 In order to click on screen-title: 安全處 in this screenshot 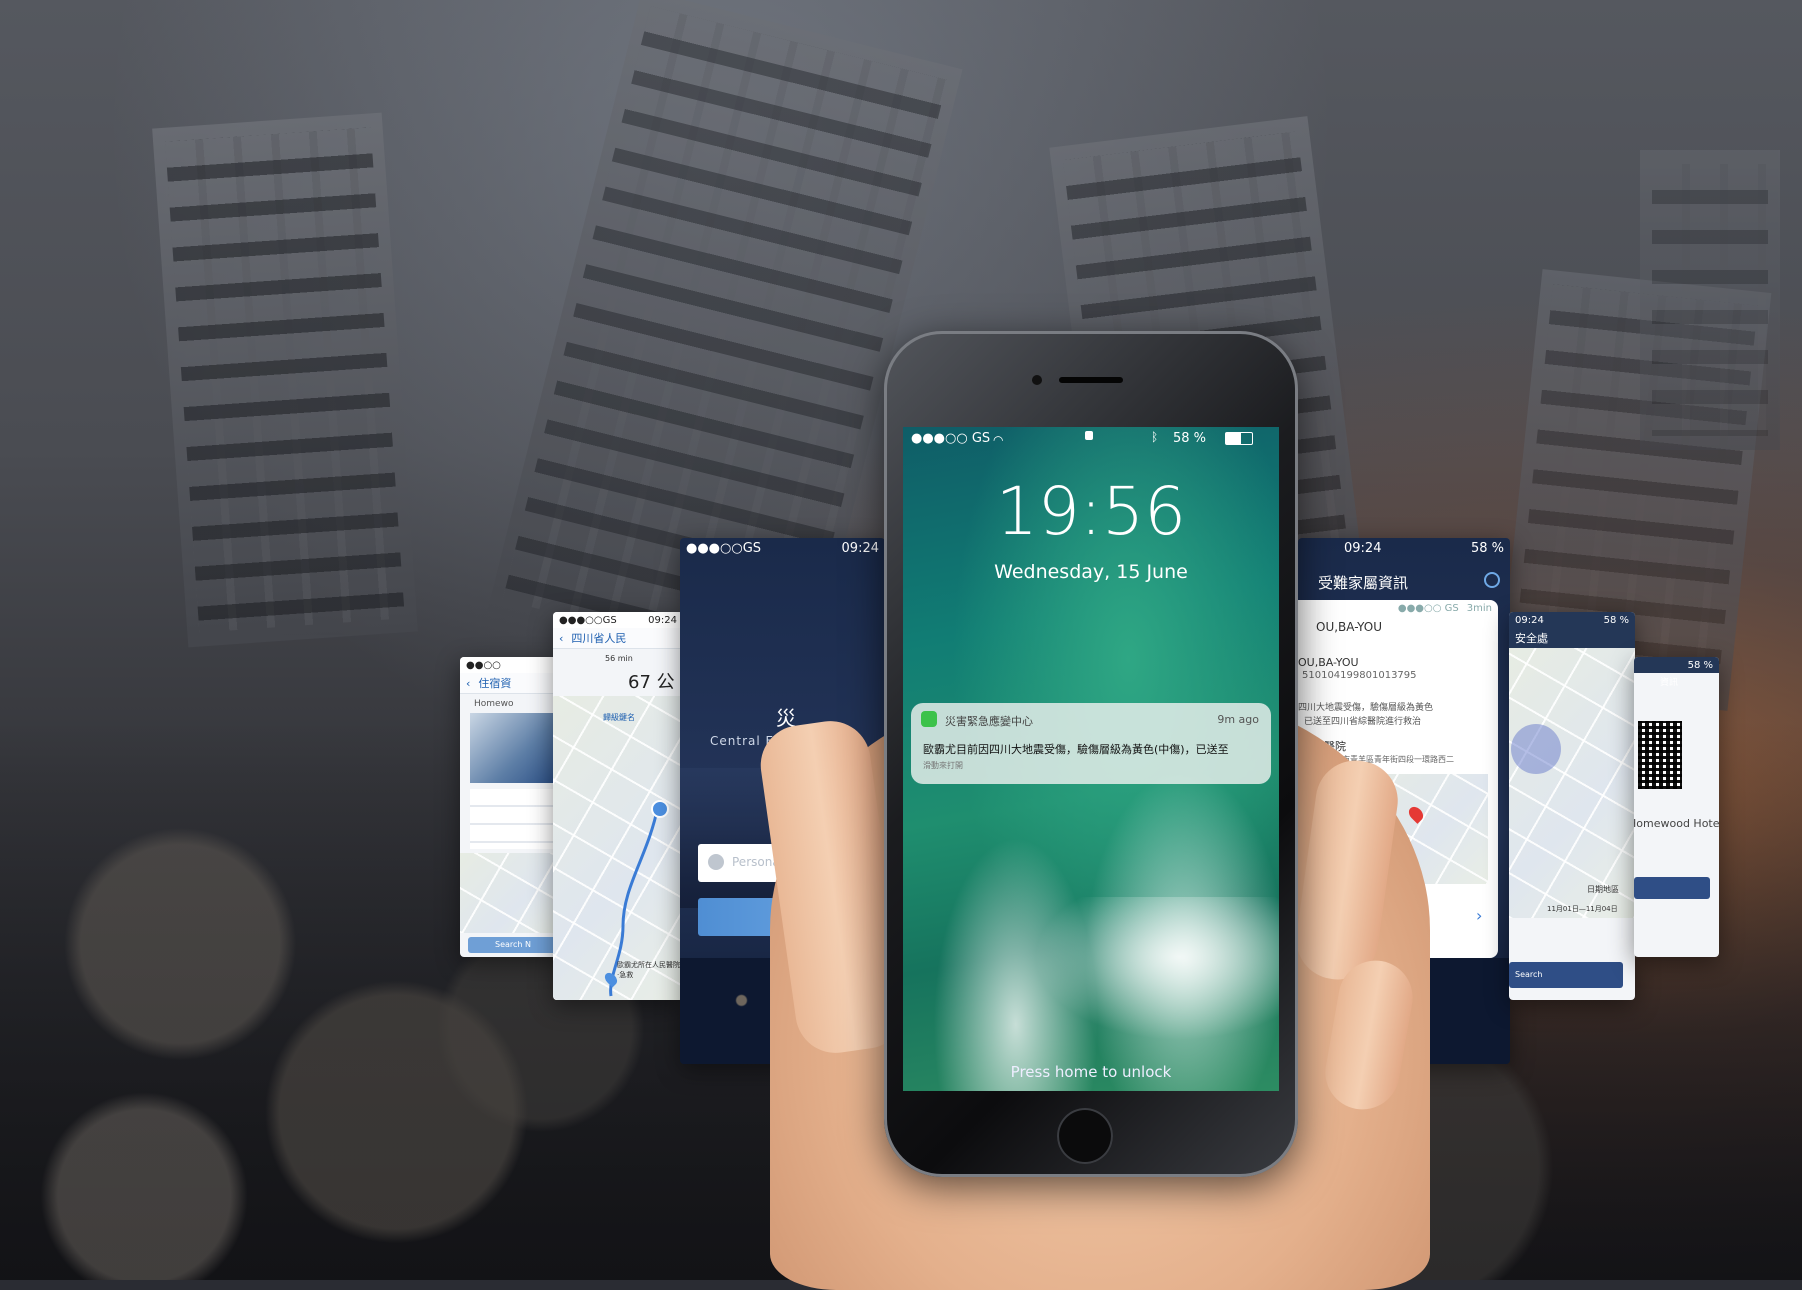, I will do `click(1531, 638)`.